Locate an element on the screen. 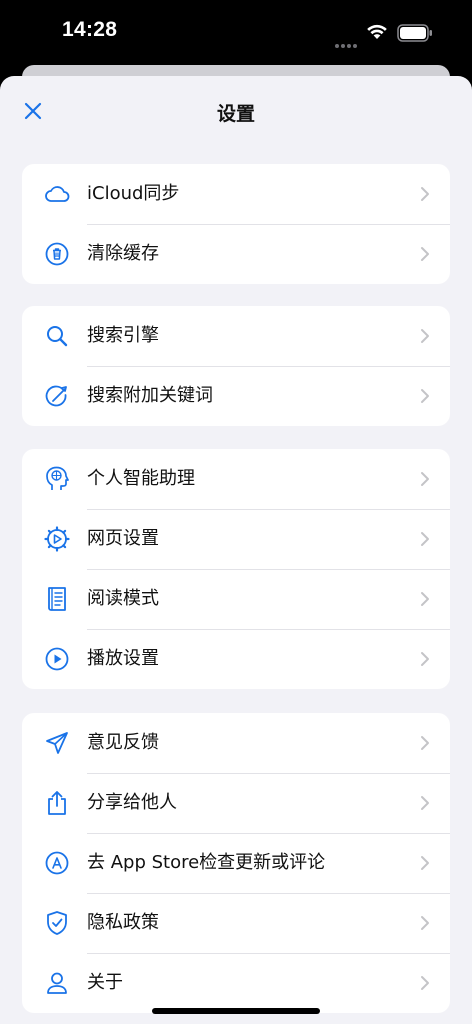 Image resolution: width=472 pixels, height=1024 pixels. page-title: 设置 is located at coordinates (235, 114).